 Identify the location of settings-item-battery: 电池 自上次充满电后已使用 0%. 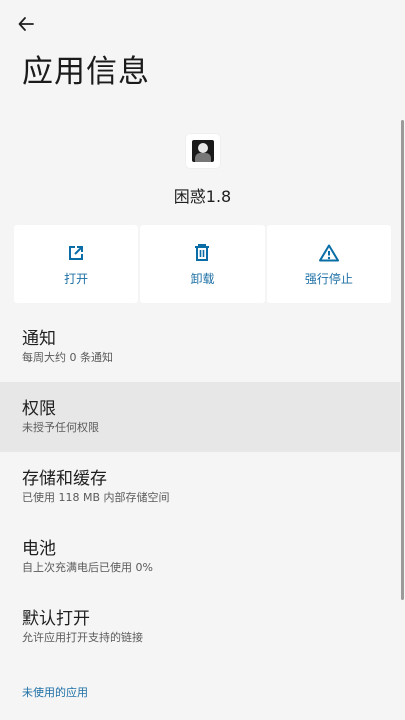
(200, 557).